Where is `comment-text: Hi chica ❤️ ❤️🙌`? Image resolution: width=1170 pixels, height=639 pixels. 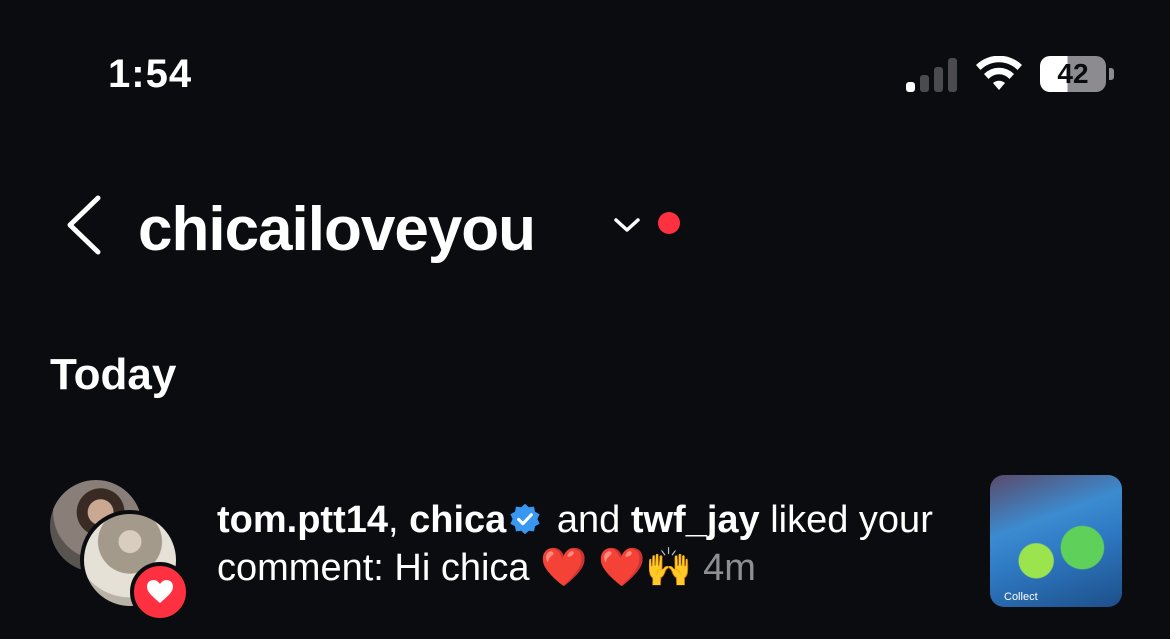 comment-text: Hi chica ❤️ ❤️🙌 is located at coordinates (543, 568).